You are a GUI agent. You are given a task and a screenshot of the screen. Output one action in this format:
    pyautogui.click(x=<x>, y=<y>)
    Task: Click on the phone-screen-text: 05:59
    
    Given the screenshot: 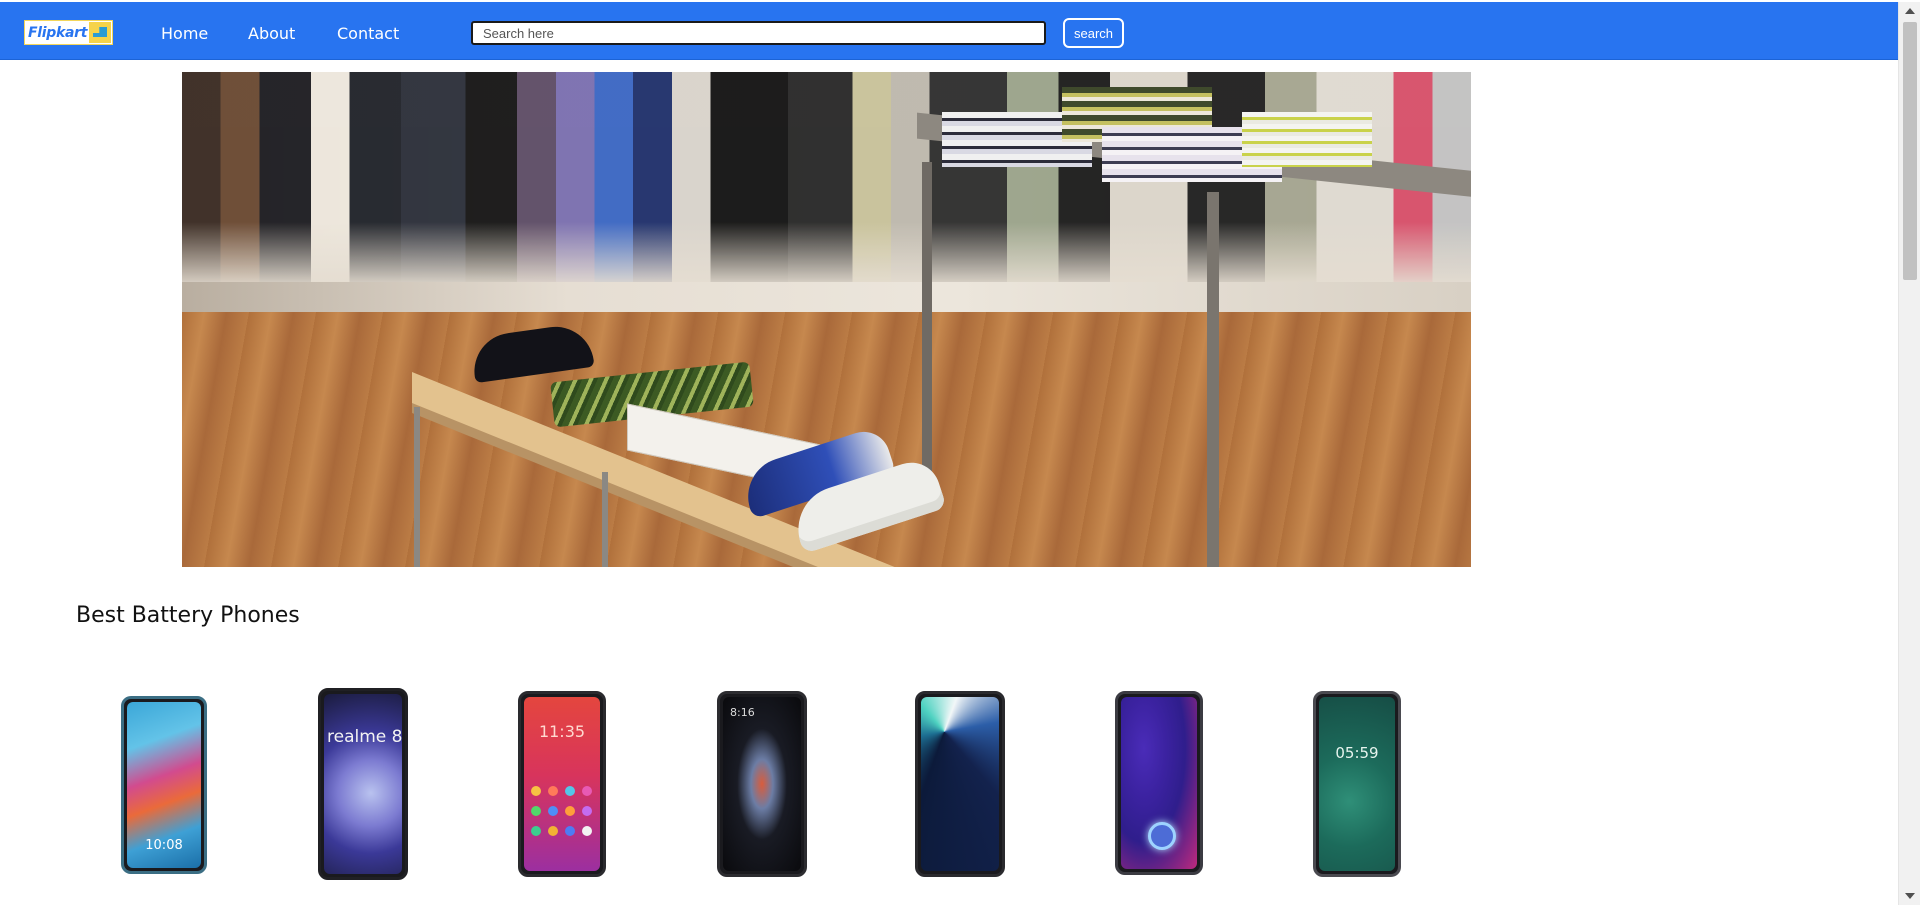 What is the action you would take?
    pyautogui.click(x=1357, y=753)
    